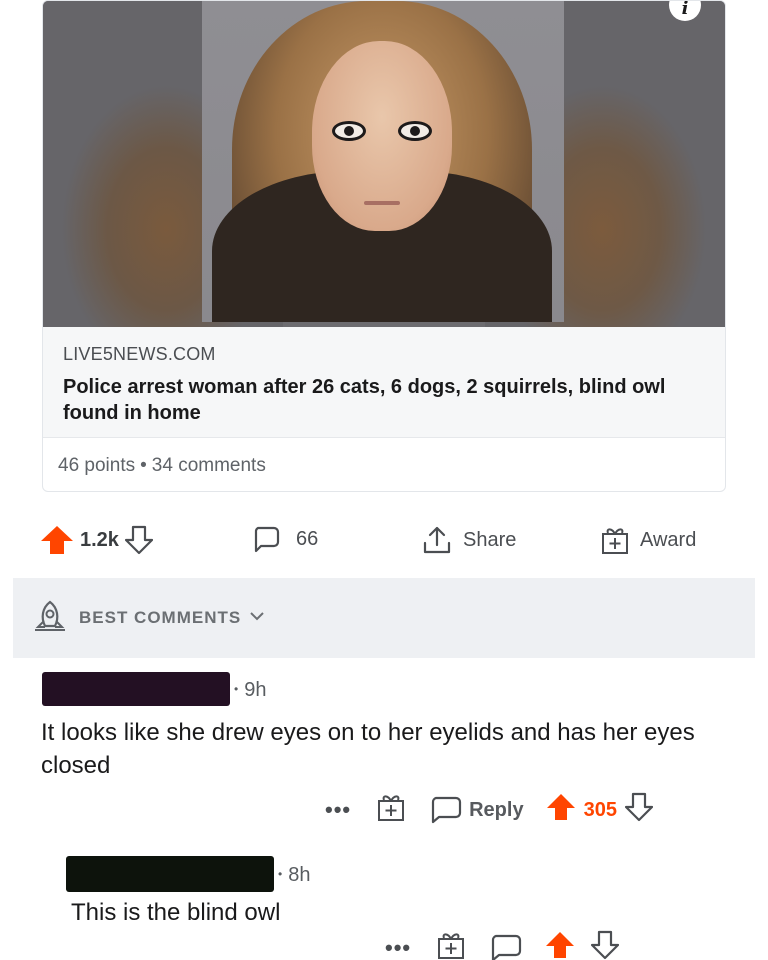 The height and width of the screenshot is (960, 768). Describe the element at coordinates (285, 539) in the screenshot. I see `comments-button: 66` at that location.